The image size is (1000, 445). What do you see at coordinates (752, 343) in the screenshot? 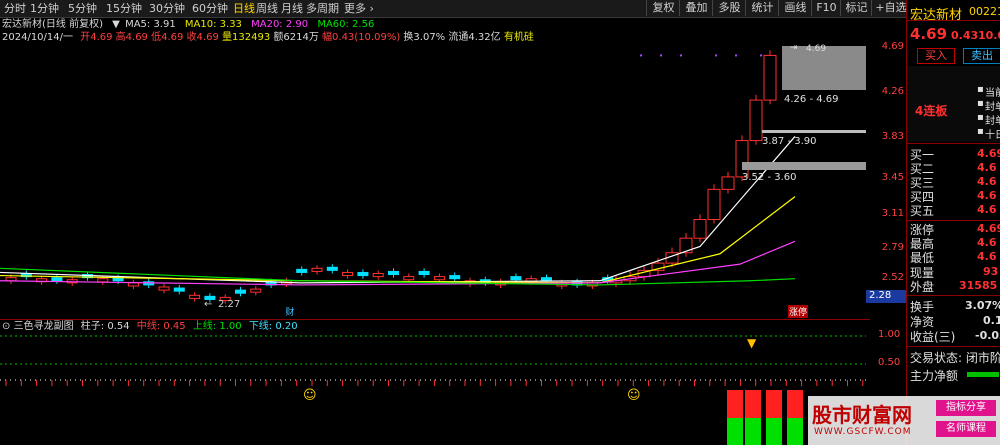
I see `diamond-icon: ▼` at bounding box center [752, 343].